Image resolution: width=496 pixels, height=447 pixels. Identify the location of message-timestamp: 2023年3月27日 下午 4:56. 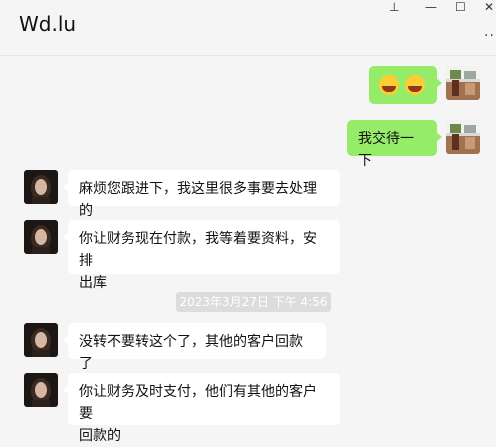
(253, 302).